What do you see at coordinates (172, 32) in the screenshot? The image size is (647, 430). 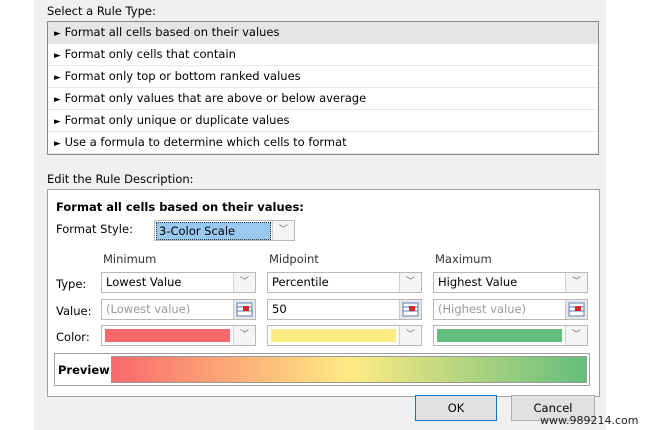 I see `rule-type-item-label: Format all cells based on their values` at bounding box center [172, 32].